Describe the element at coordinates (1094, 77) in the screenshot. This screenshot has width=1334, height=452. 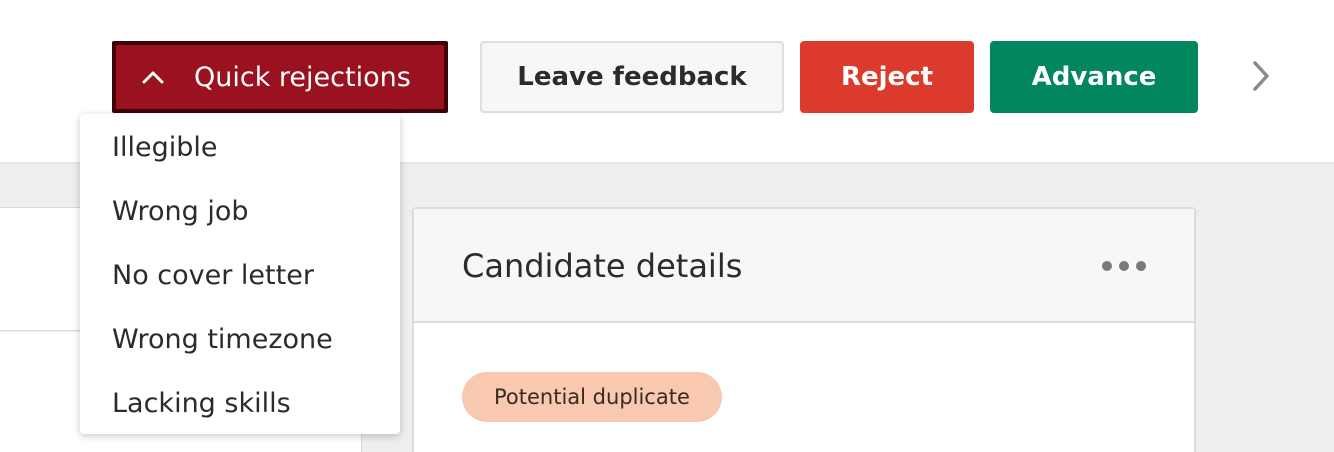
I see `advance-button: Advance` at that location.